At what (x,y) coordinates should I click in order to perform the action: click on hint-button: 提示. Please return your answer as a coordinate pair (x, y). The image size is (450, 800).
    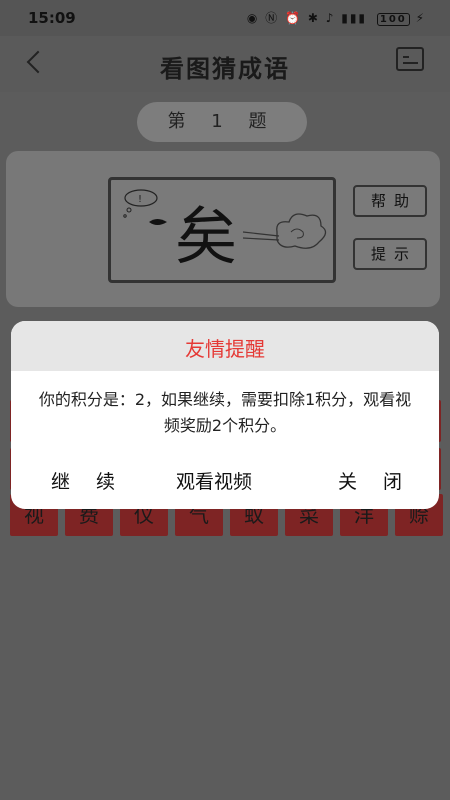
    Looking at the image, I should click on (390, 254).